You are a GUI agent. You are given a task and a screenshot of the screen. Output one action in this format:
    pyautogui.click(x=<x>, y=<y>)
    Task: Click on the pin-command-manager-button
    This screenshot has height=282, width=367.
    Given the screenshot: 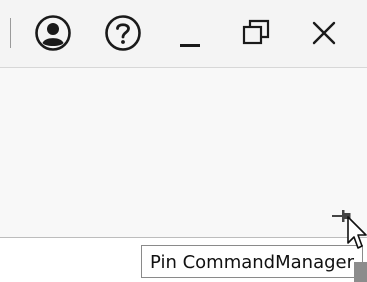 What is the action you would take?
    pyautogui.click(x=342, y=216)
    